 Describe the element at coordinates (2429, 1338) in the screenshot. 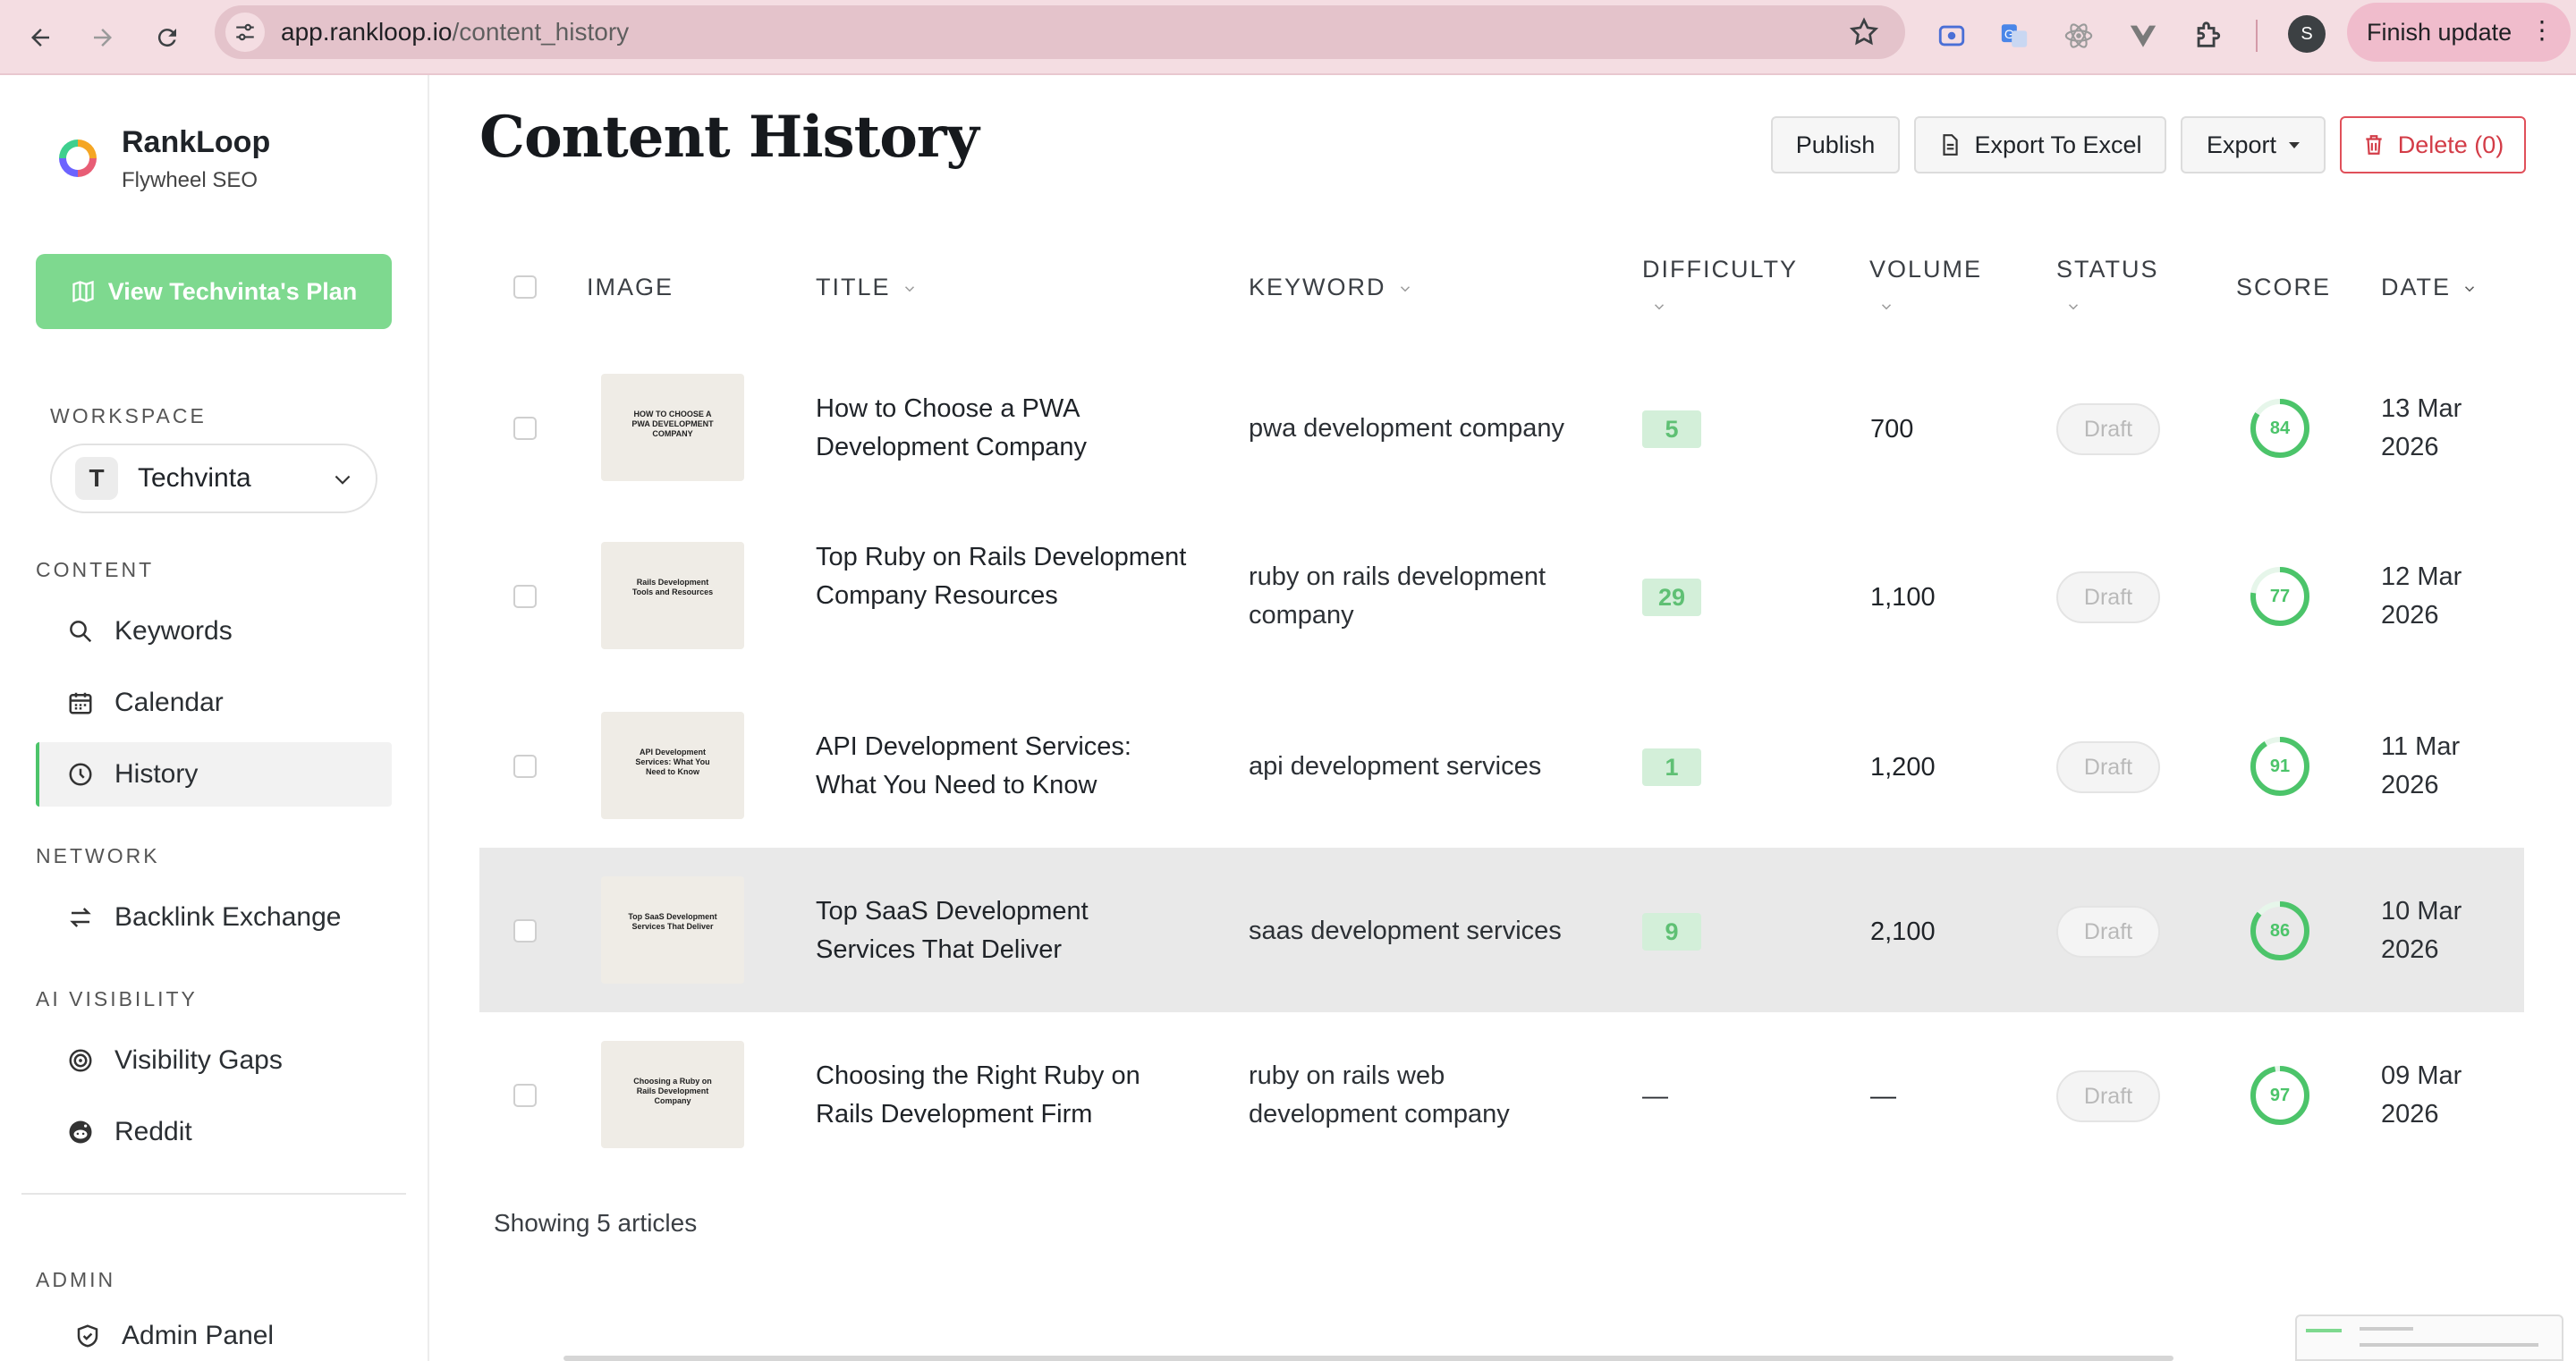

I see `tab-preview-thumbnail` at that location.